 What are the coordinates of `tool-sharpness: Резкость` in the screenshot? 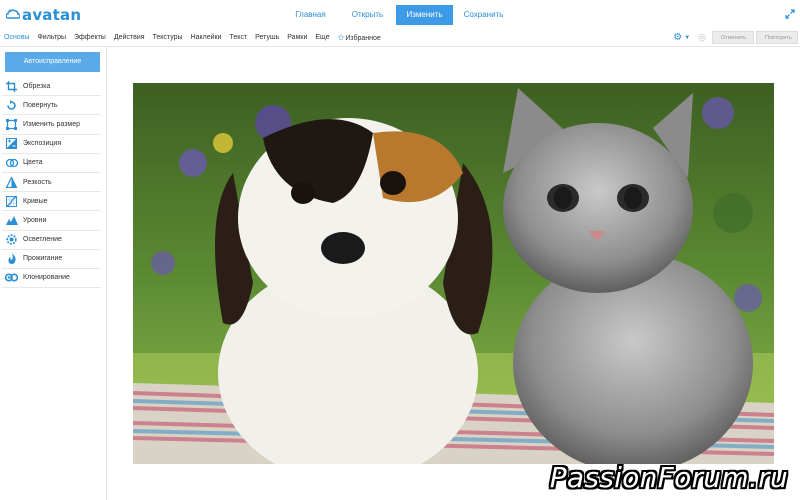 It's located at (51, 183).